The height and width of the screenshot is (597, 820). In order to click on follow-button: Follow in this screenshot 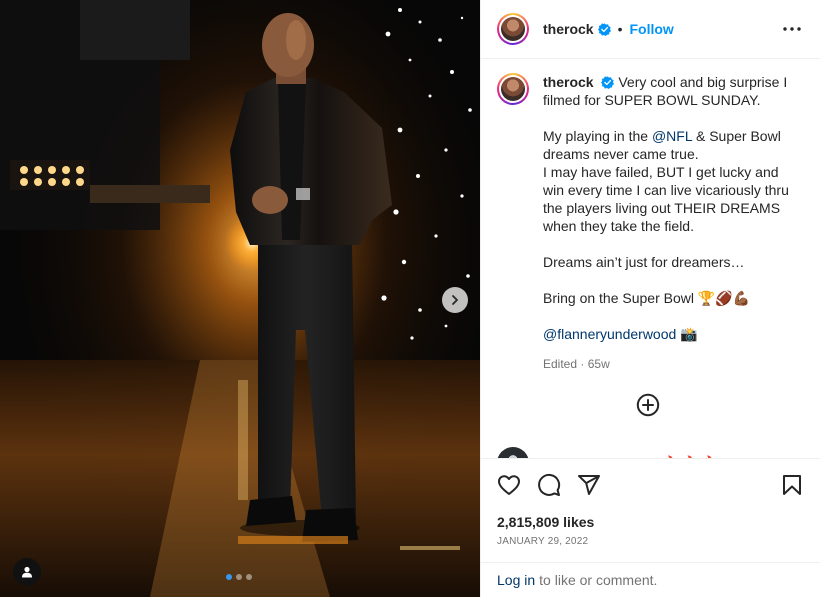, I will do `click(651, 29)`.